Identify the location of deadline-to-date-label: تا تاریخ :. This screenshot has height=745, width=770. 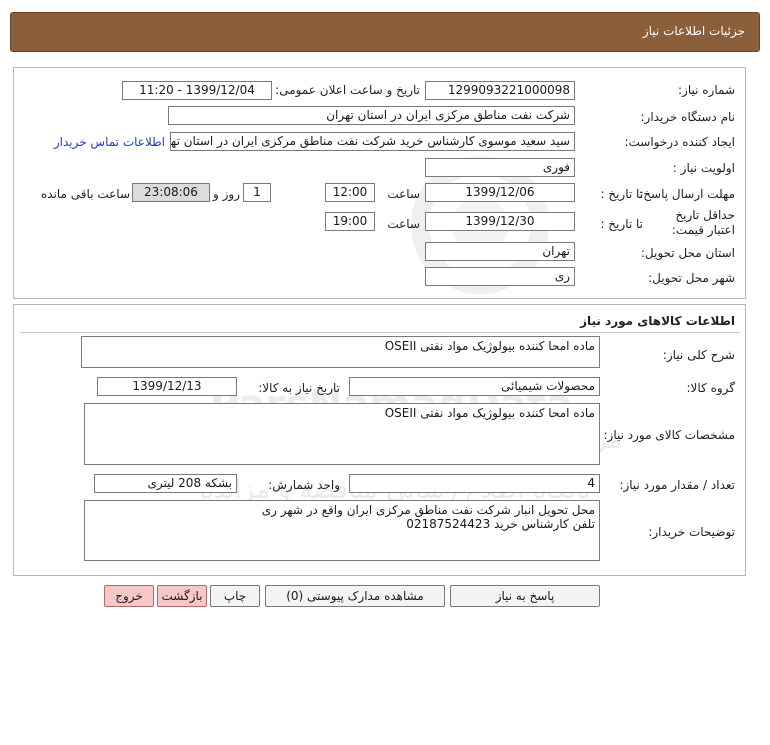
(621, 194).